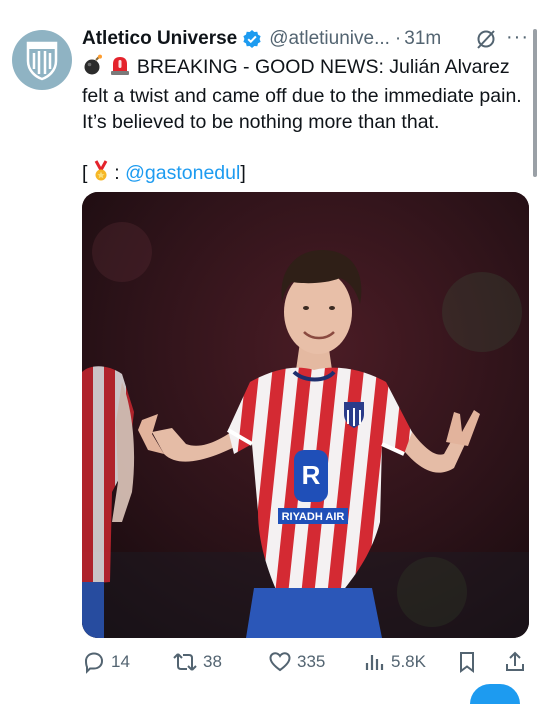 The width and height of the screenshot is (540, 704). I want to click on bomb-emoji, so click(93, 68).